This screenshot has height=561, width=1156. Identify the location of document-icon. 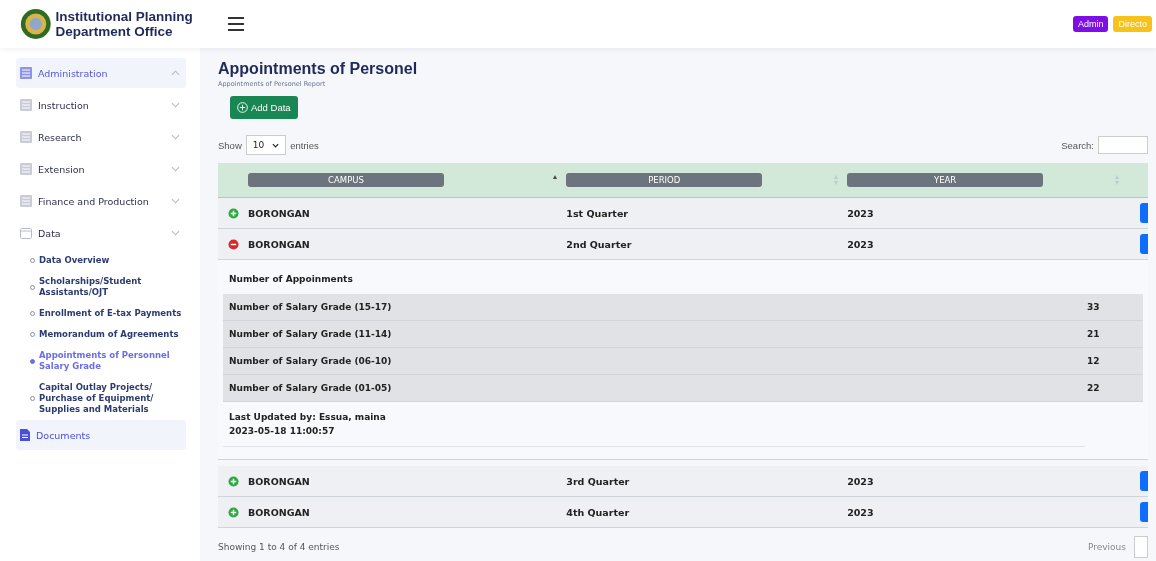
(25, 435).